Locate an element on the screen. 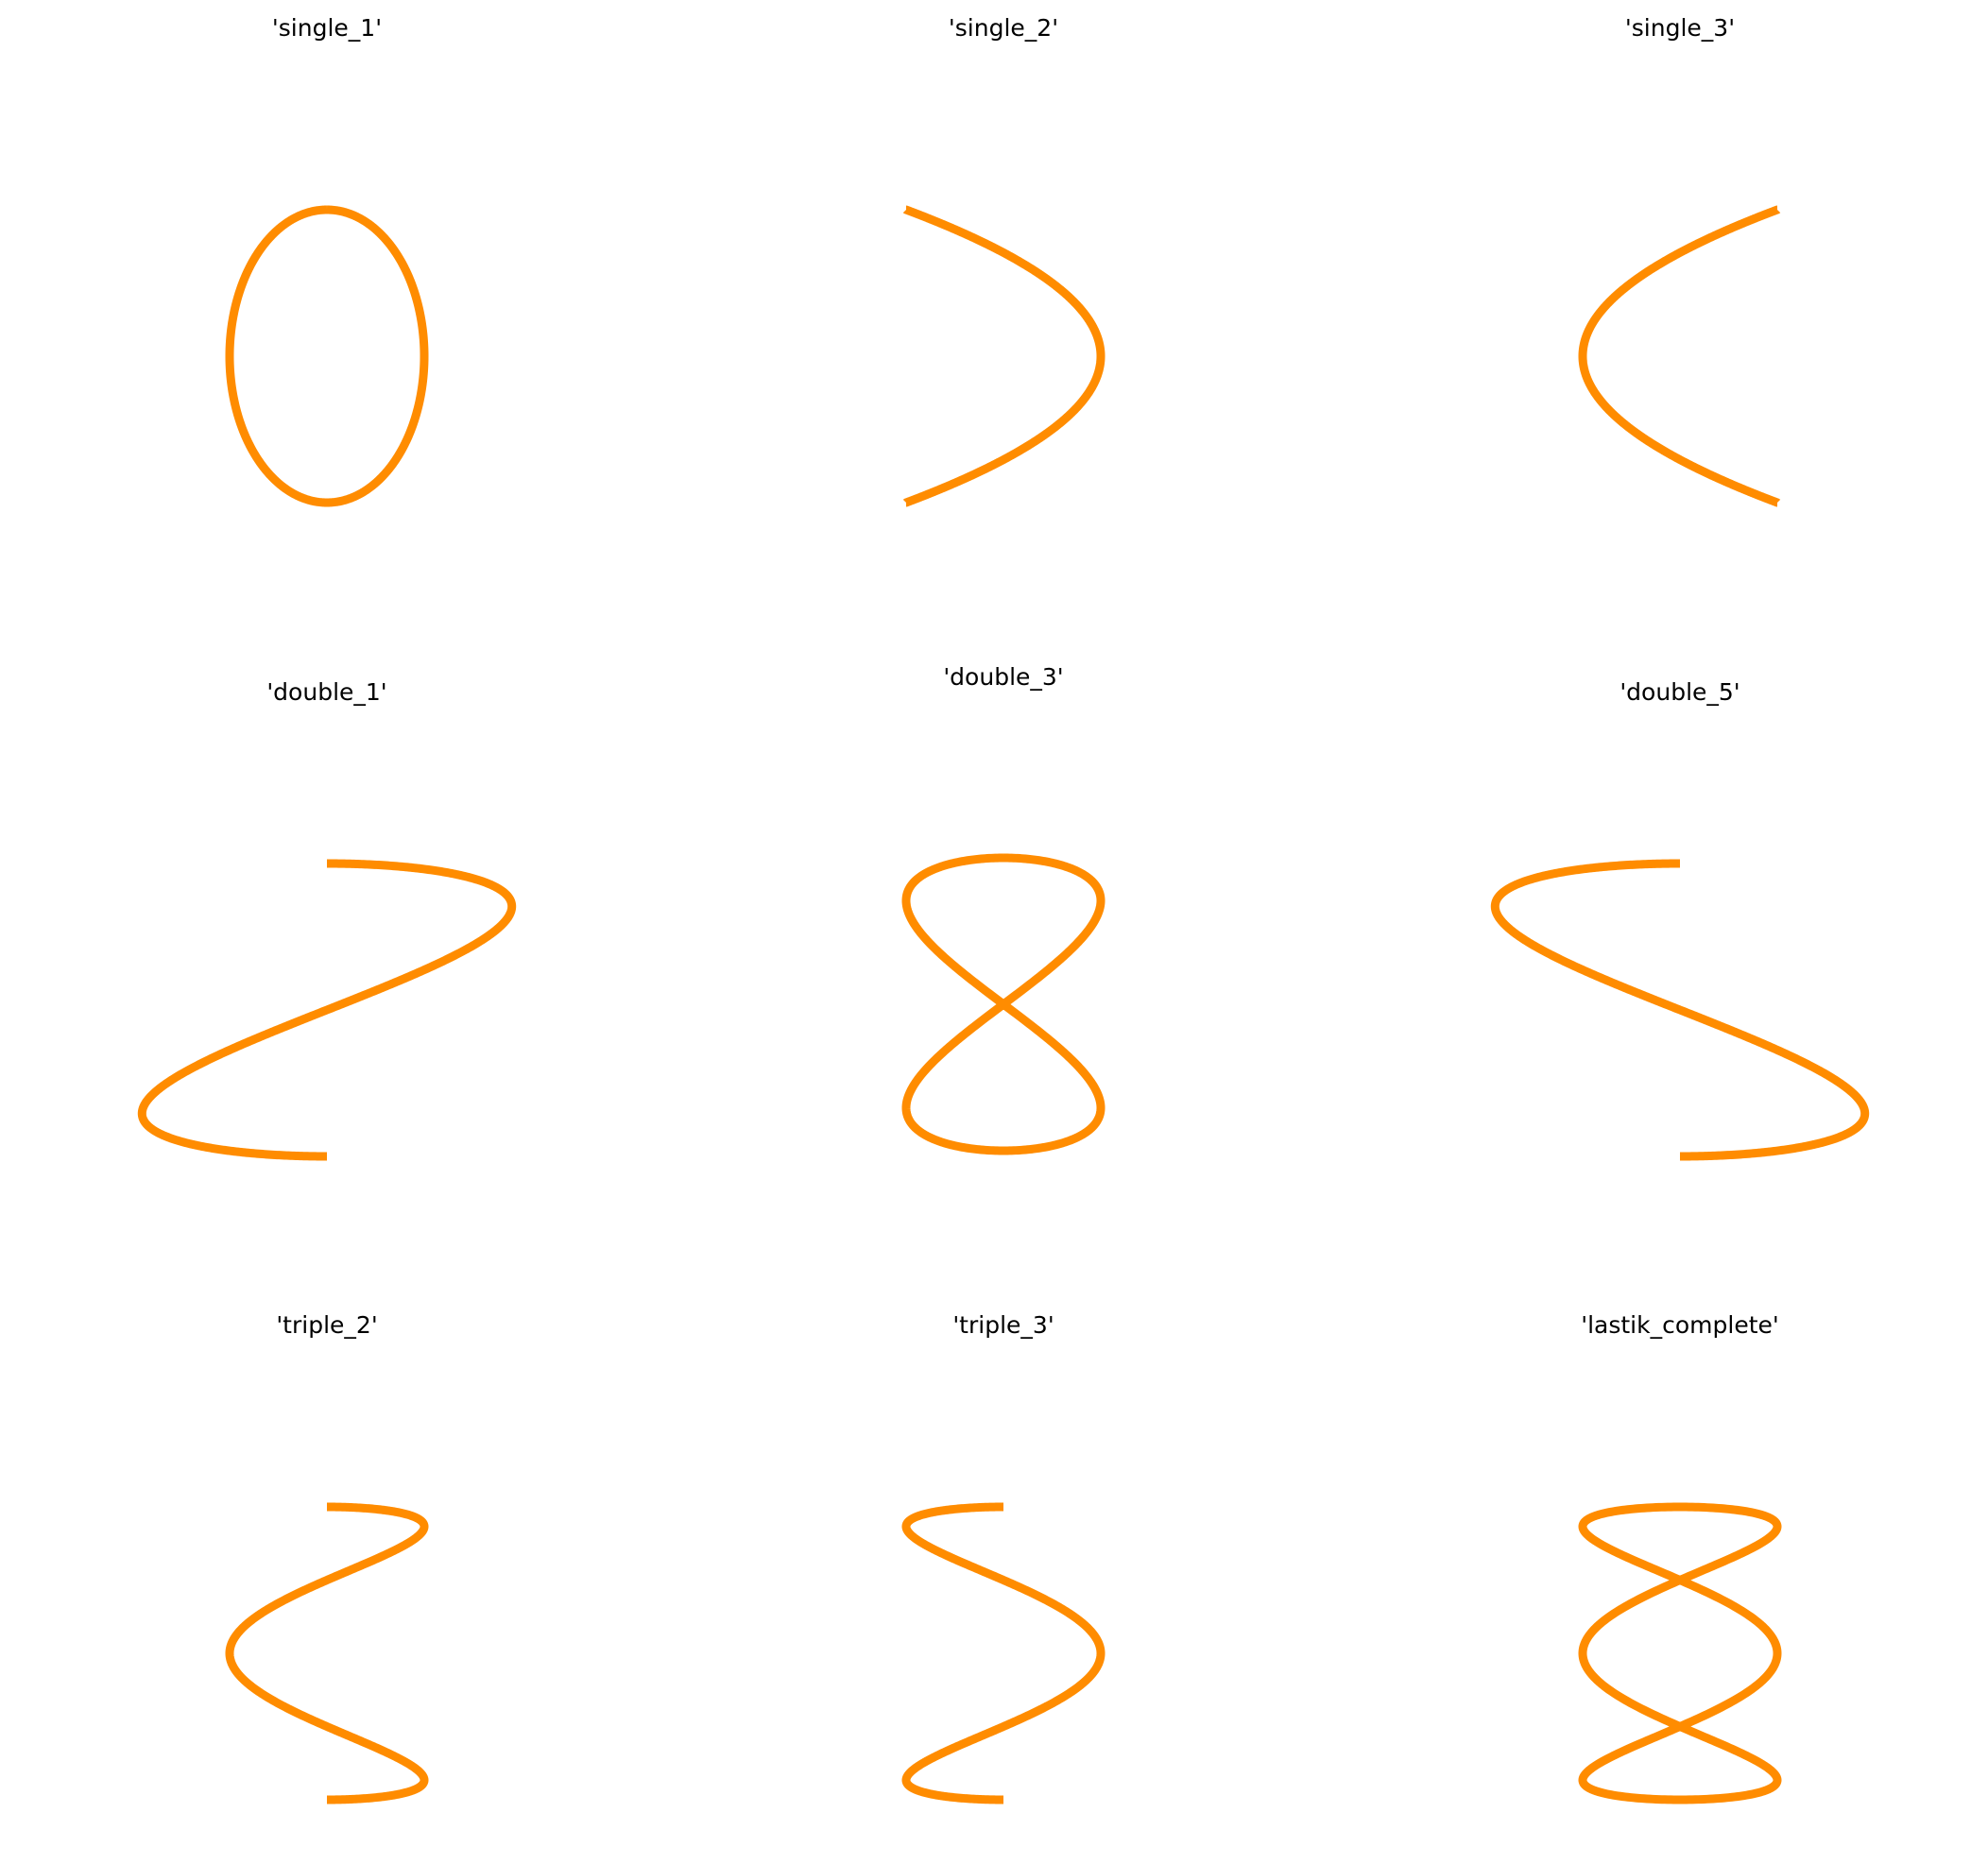  panel-title: 'single_1' is located at coordinates (327, 28).